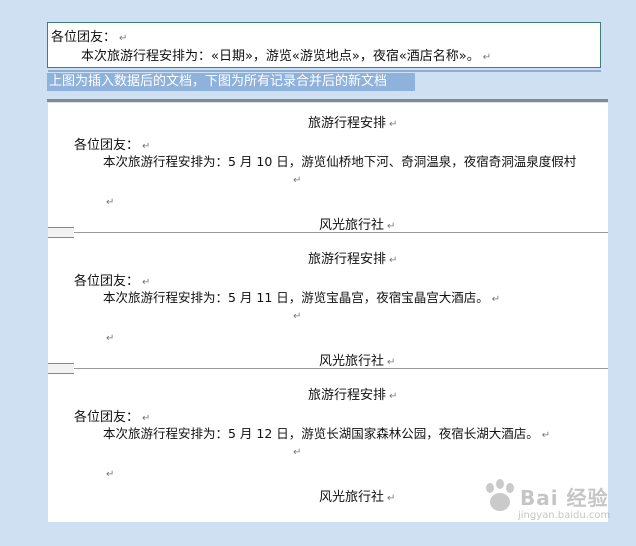 The width and height of the screenshot is (636, 546). Describe the element at coordinates (500, 495) in the screenshot. I see `paw-logo-icon` at that location.